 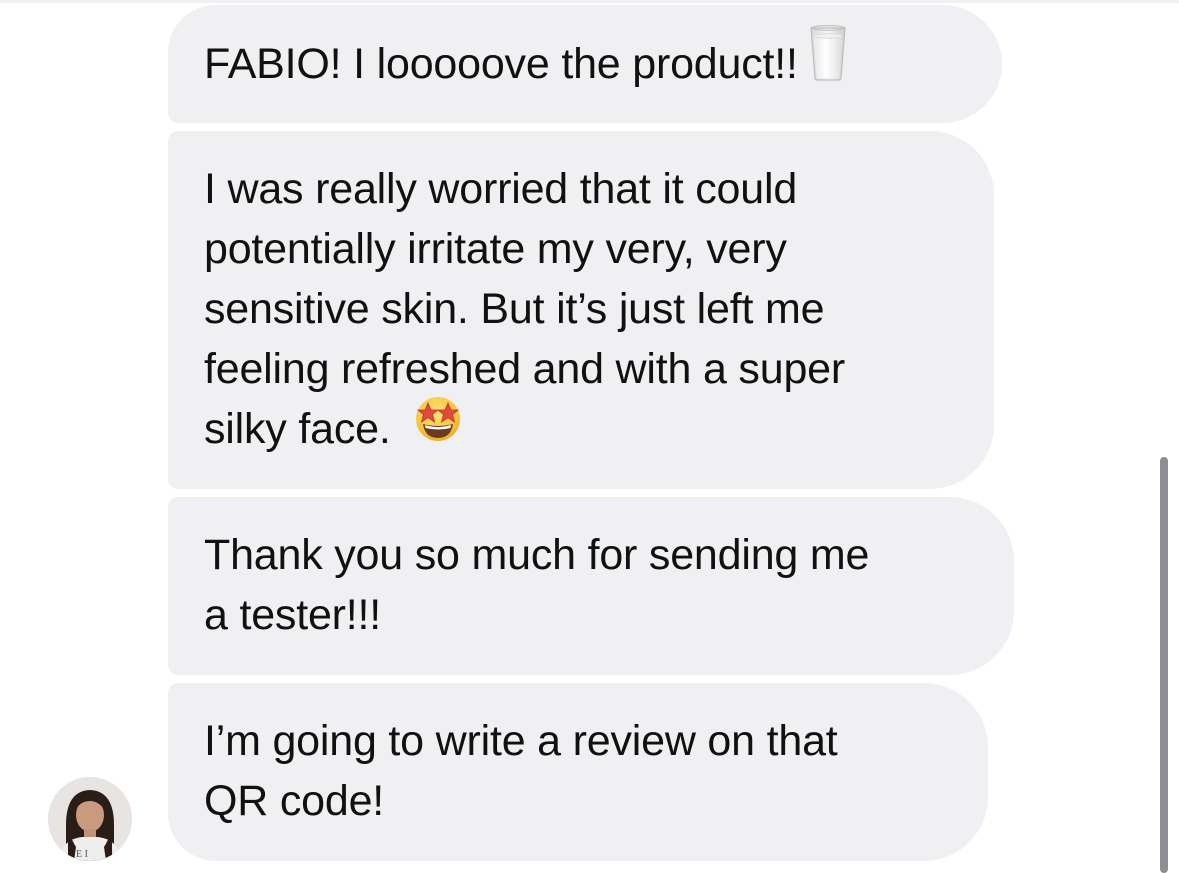 What do you see at coordinates (828, 61) in the screenshot?
I see `glass-of-milk-icon` at bounding box center [828, 61].